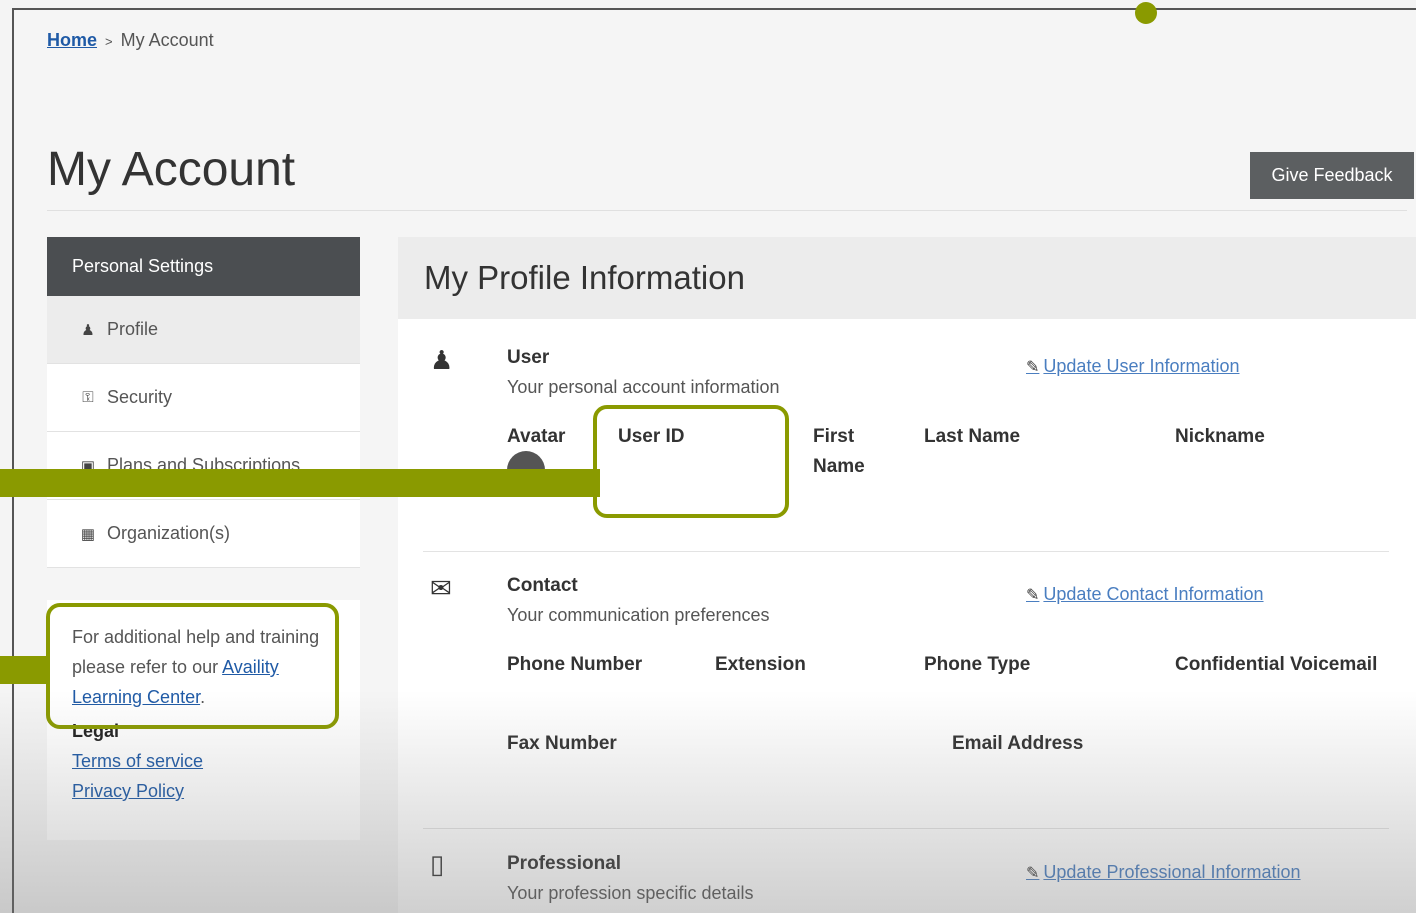  What do you see at coordinates (528, 357) in the screenshot?
I see `user-section-title: User` at bounding box center [528, 357].